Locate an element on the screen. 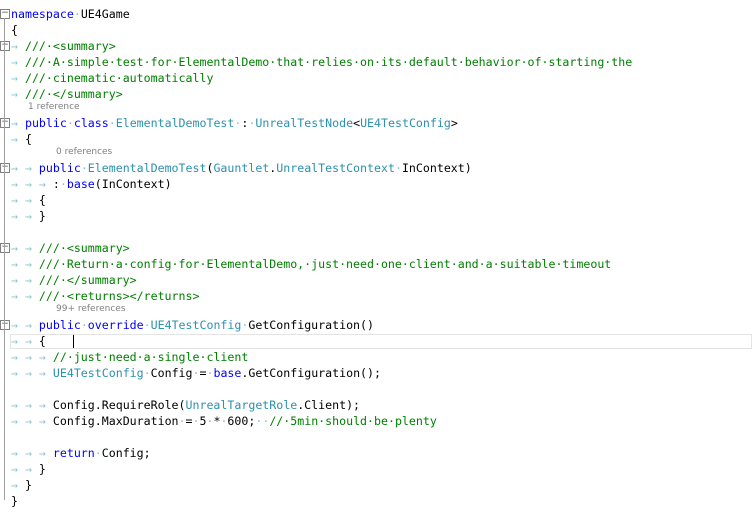  code-text: → → → //·just·need·a·single·client is located at coordinates (129, 357).